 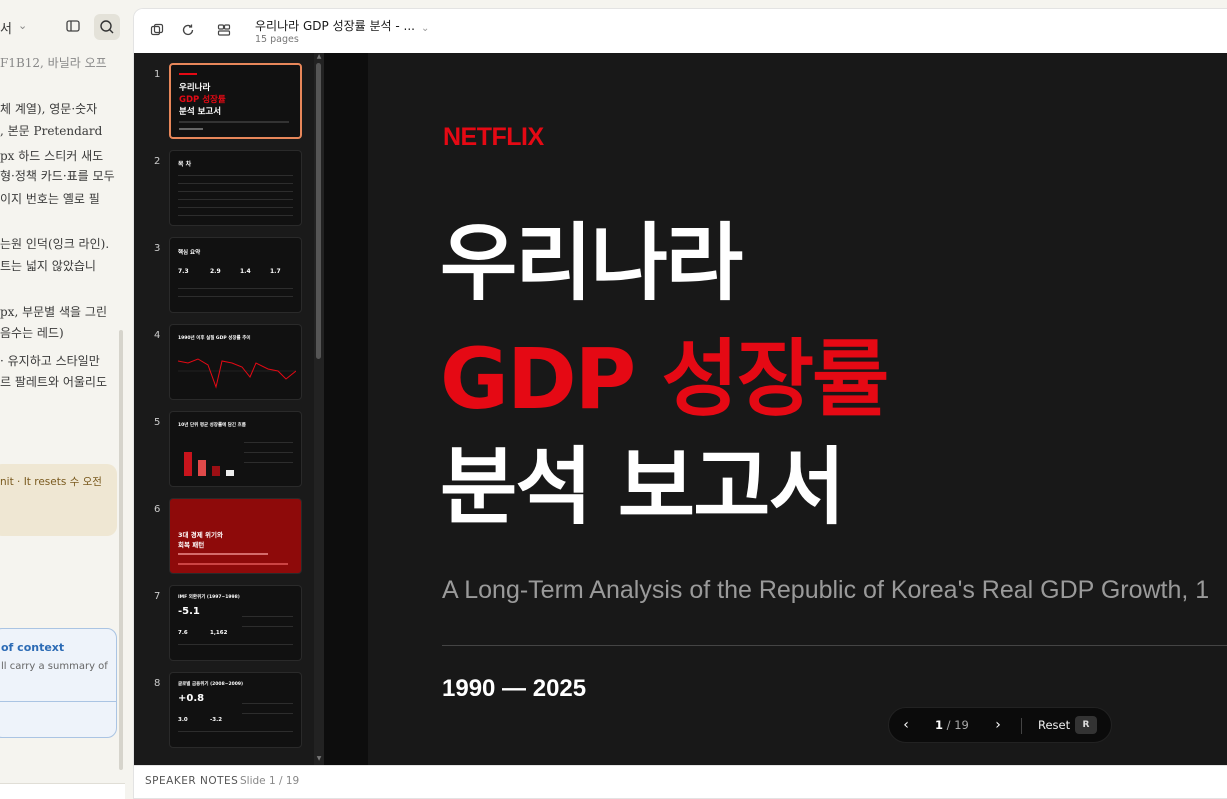 I want to click on thumbnail-stat: 7.3, so click(x=183, y=271).